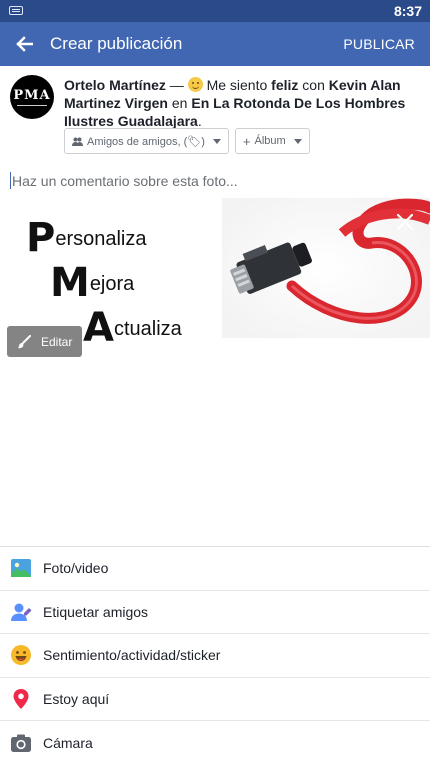 The image size is (430, 764). I want to click on option-label: Foto/video, so click(76, 568).